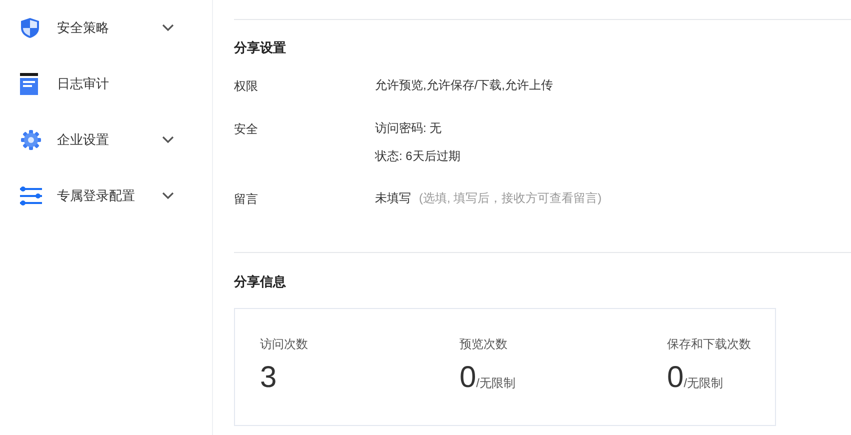 Image resolution: width=851 pixels, height=435 pixels. Describe the element at coordinates (260, 281) in the screenshot. I see `section-title: 分享信息` at that location.